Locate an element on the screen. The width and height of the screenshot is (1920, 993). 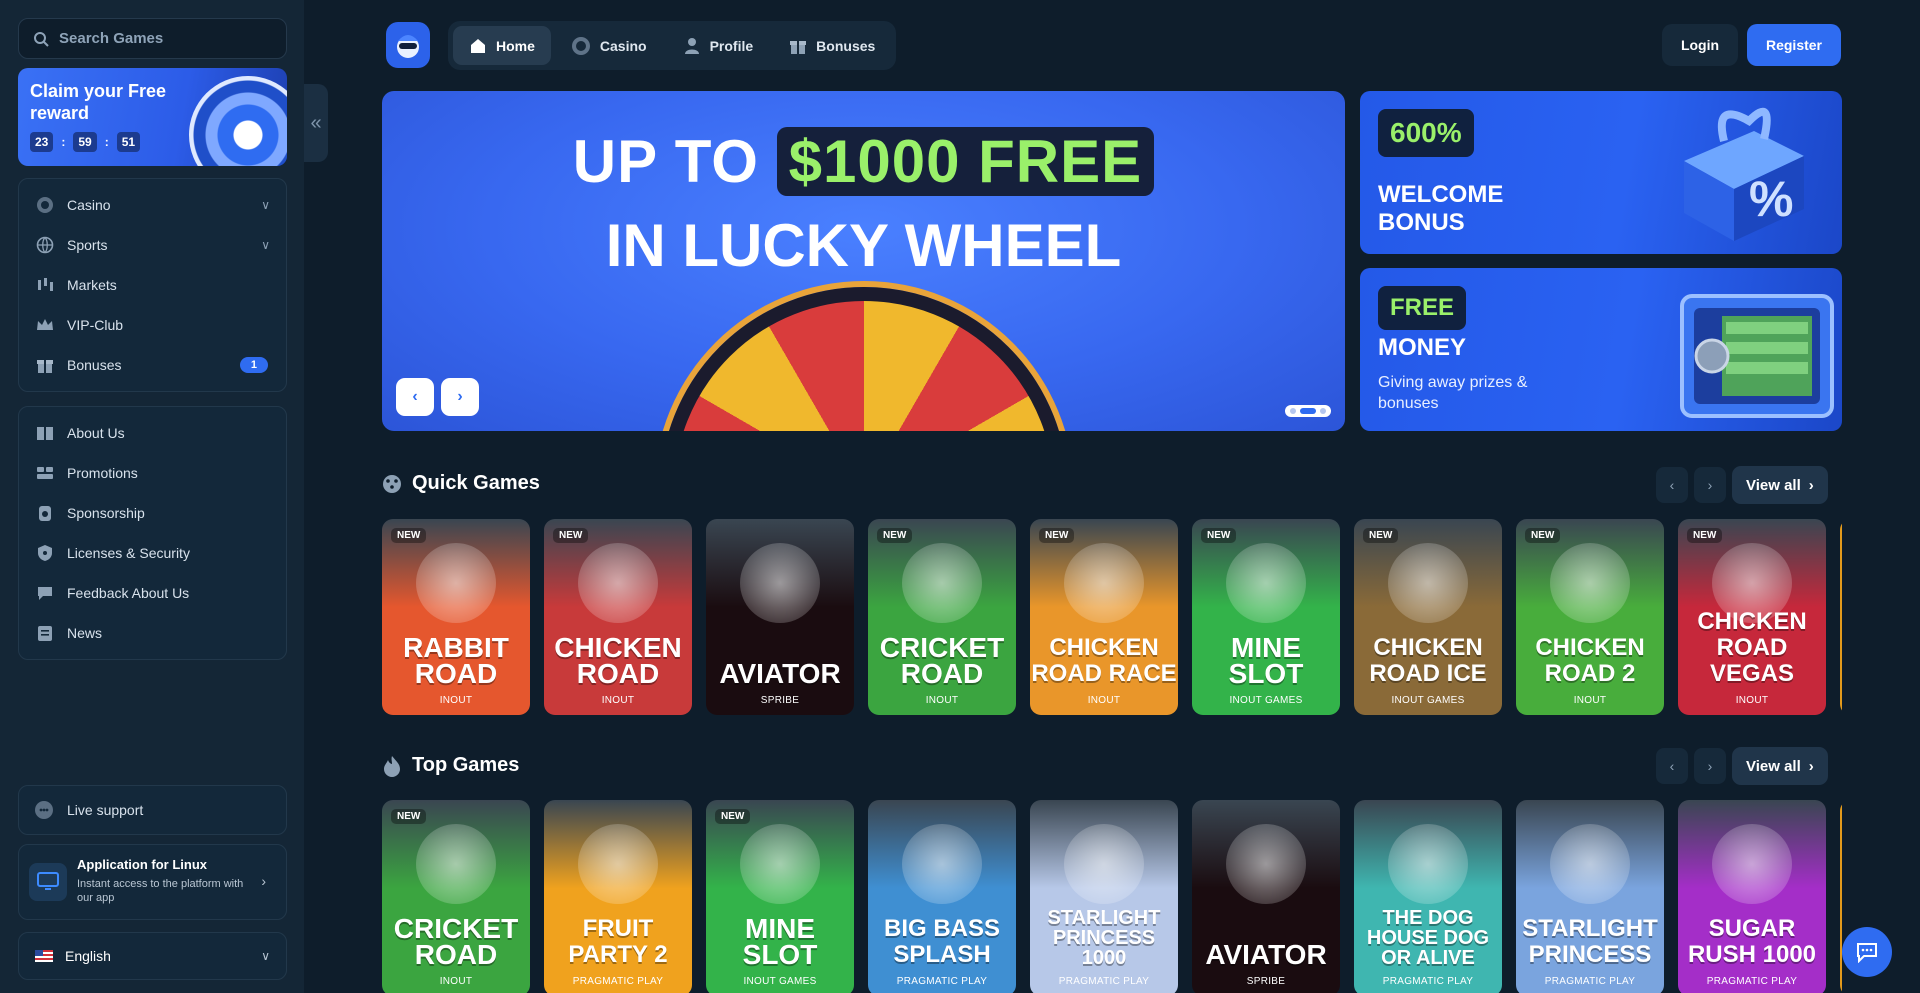
tab-home: Home is located at coordinates (502, 45).